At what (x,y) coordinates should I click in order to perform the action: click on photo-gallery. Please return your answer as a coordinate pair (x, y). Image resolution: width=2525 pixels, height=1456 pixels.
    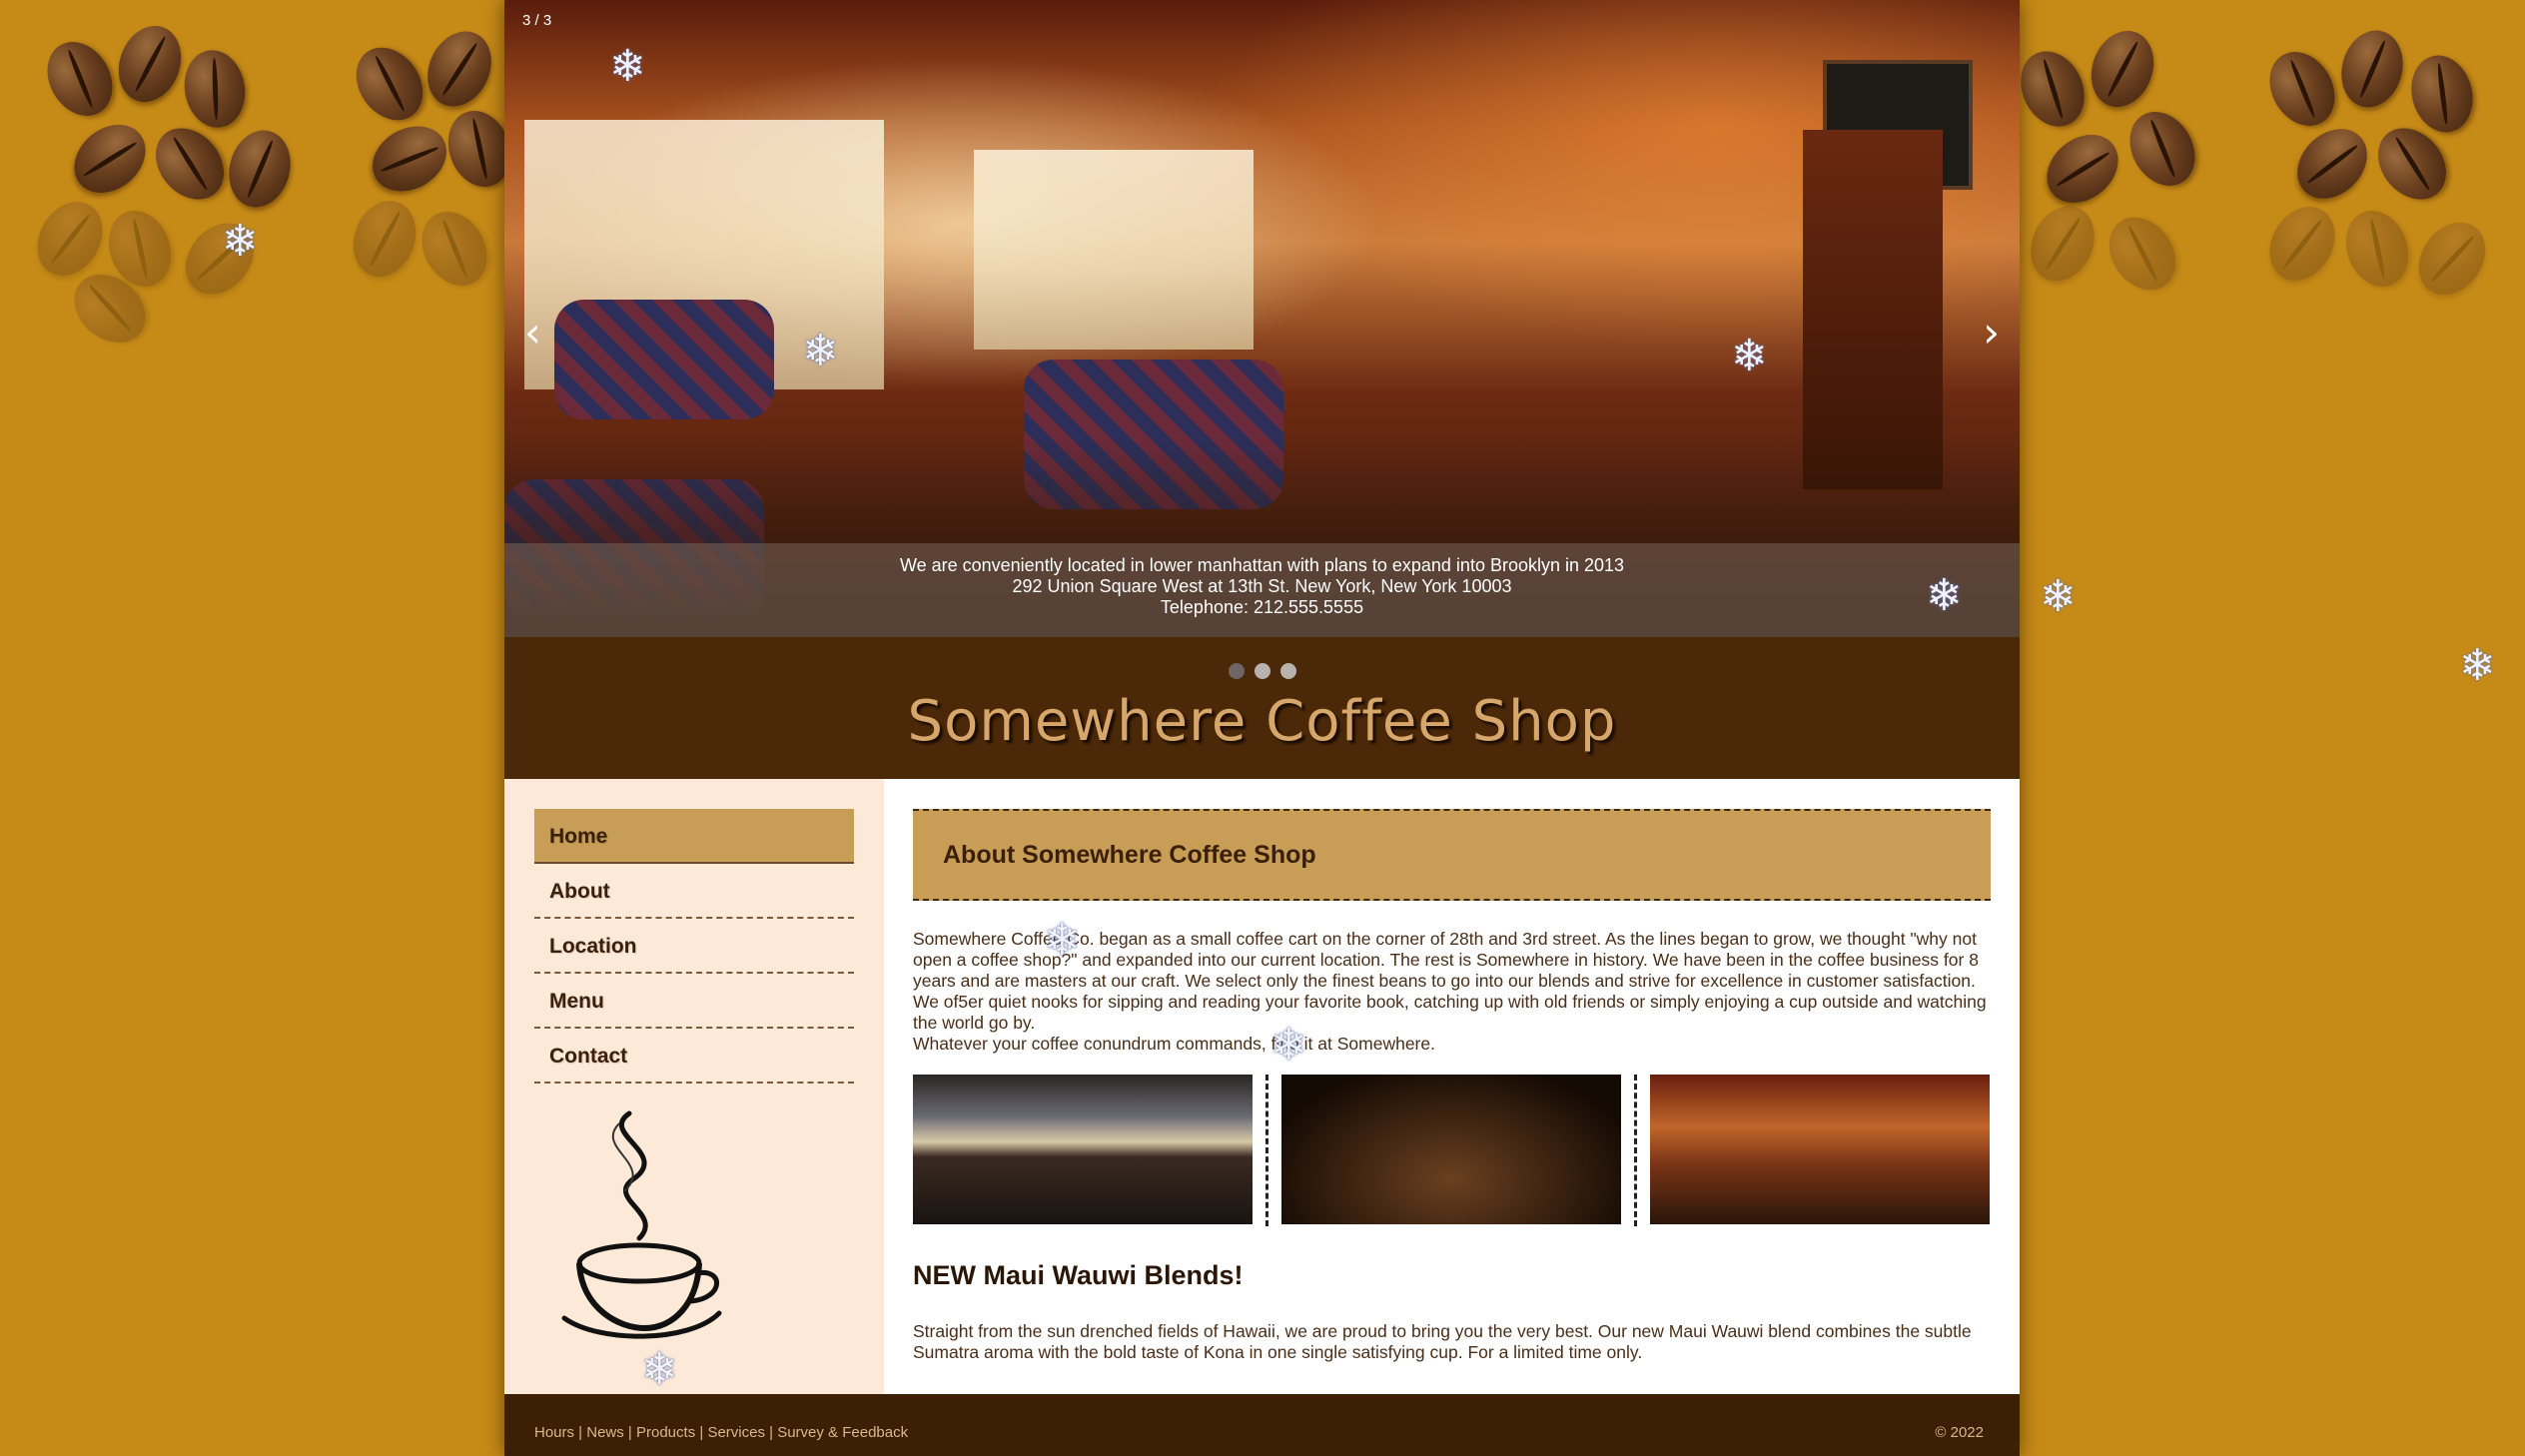
    Looking at the image, I should click on (1452, 1150).